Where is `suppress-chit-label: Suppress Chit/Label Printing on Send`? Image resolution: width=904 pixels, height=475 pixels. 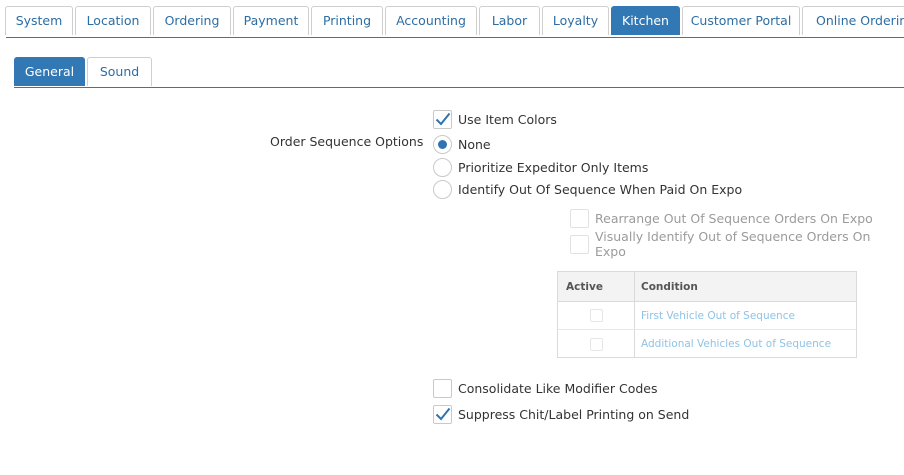 suppress-chit-label: Suppress Chit/Label Printing on Send is located at coordinates (574, 414).